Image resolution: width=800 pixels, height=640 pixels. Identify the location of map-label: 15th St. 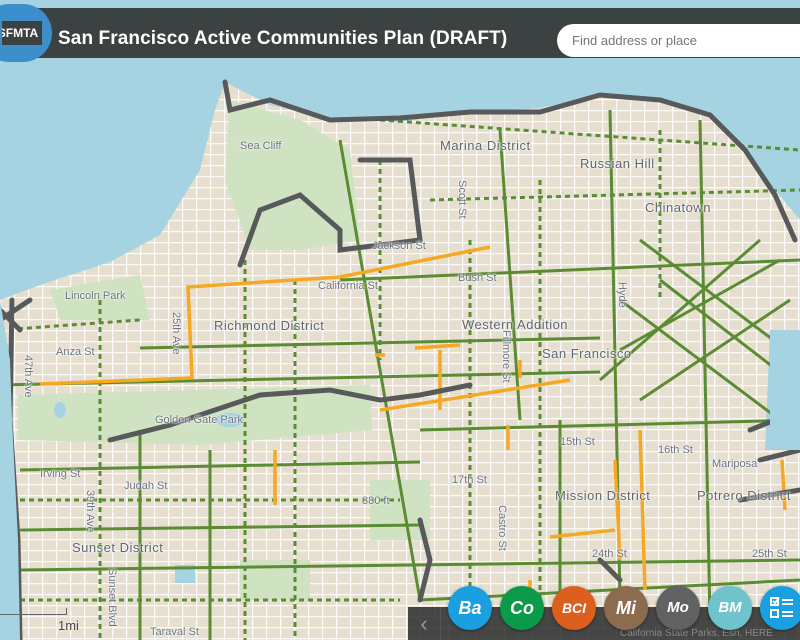
(577, 442).